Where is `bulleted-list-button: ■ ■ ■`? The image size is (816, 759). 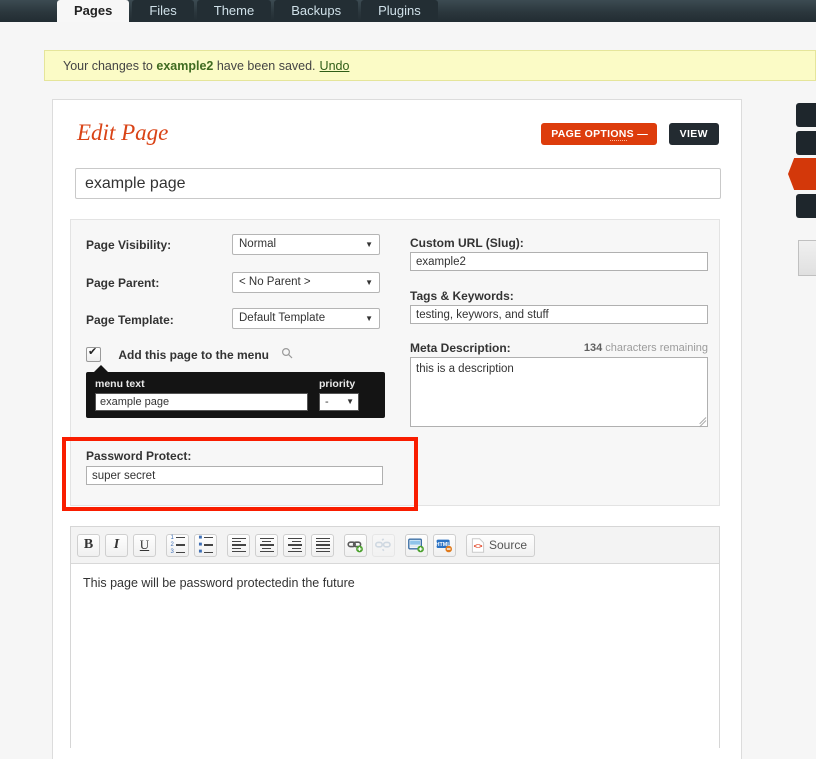
bulleted-list-button: ■ ■ ■ is located at coordinates (205, 545).